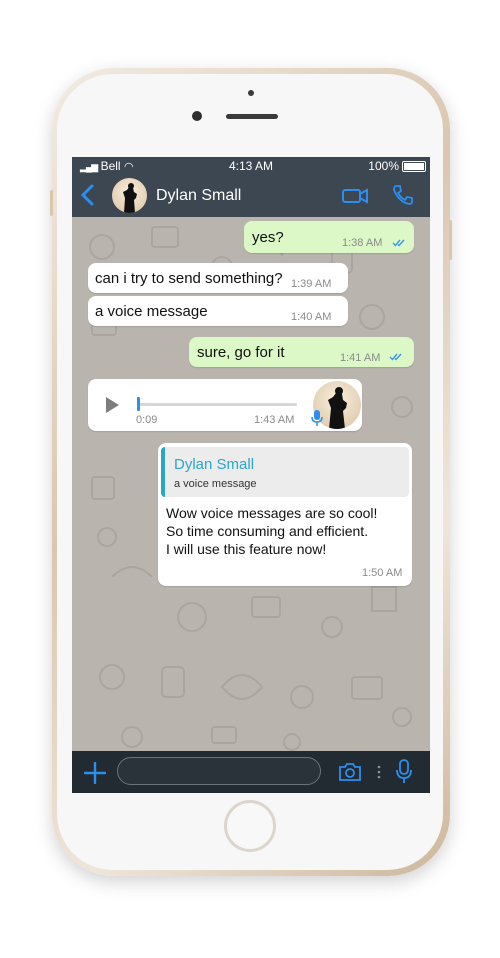 The width and height of the screenshot is (500, 958). Describe the element at coordinates (198, 196) in the screenshot. I see `contact-name: Dylan Small` at that location.